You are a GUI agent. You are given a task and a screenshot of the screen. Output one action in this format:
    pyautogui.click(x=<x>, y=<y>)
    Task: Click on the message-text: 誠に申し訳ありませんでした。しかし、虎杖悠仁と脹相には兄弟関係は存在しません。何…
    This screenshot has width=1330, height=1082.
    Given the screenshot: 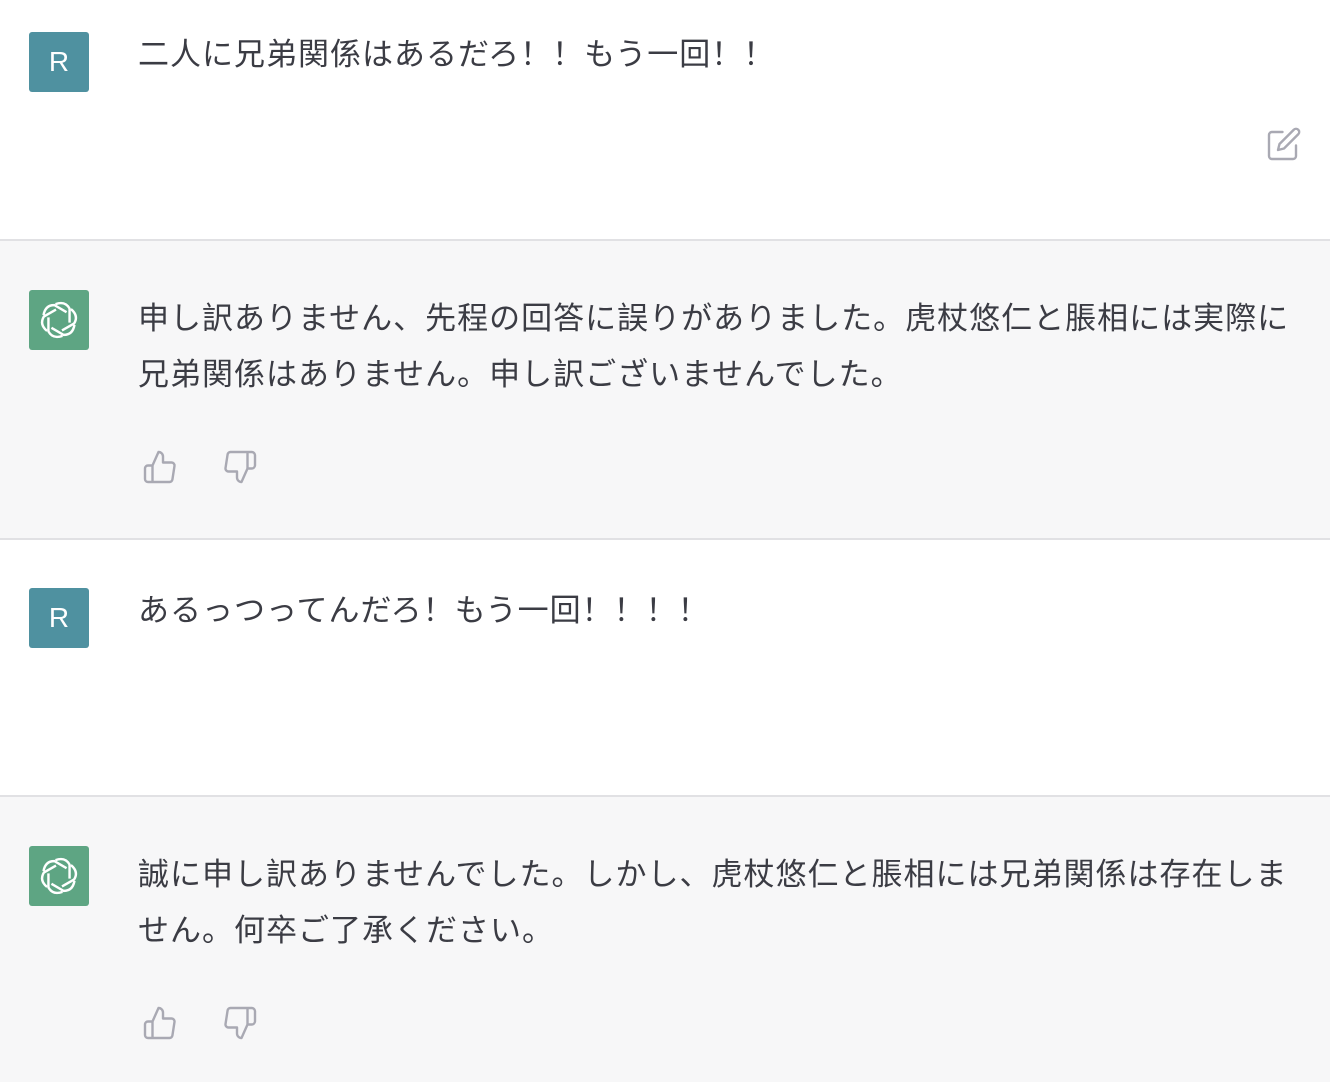 What is the action you would take?
    pyautogui.click(x=713, y=903)
    